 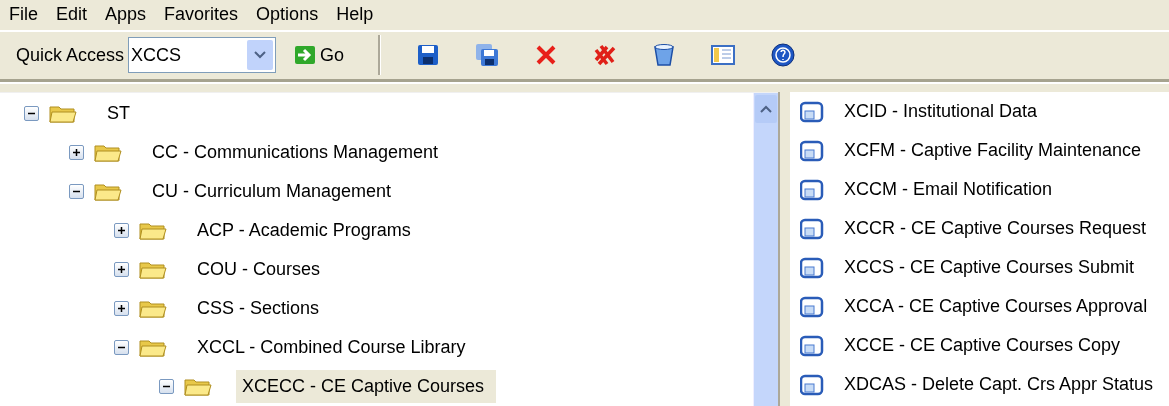 I want to click on dropdown-button, so click(x=260, y=55).